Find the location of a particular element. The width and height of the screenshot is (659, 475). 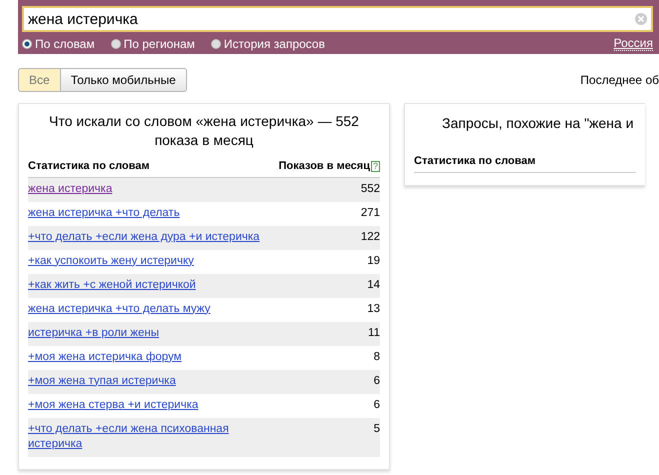

phrase-link: +как успокоить жену истеричку is located at coordinates (111, 261).